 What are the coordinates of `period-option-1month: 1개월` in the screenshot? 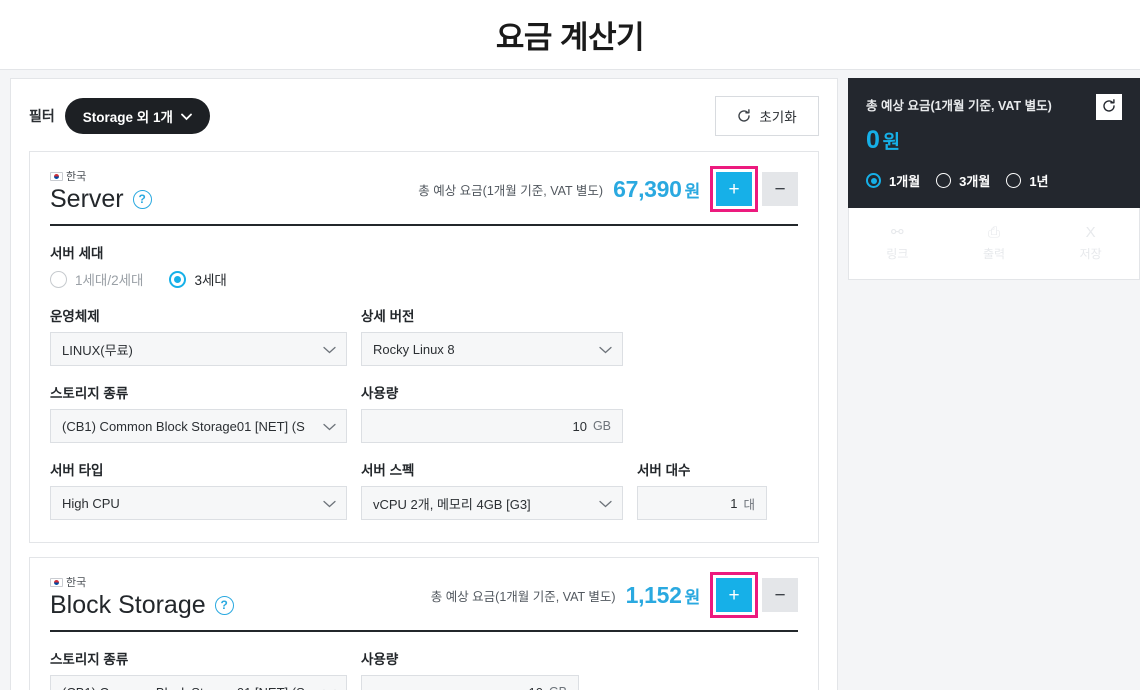 It's located at (893, 180).